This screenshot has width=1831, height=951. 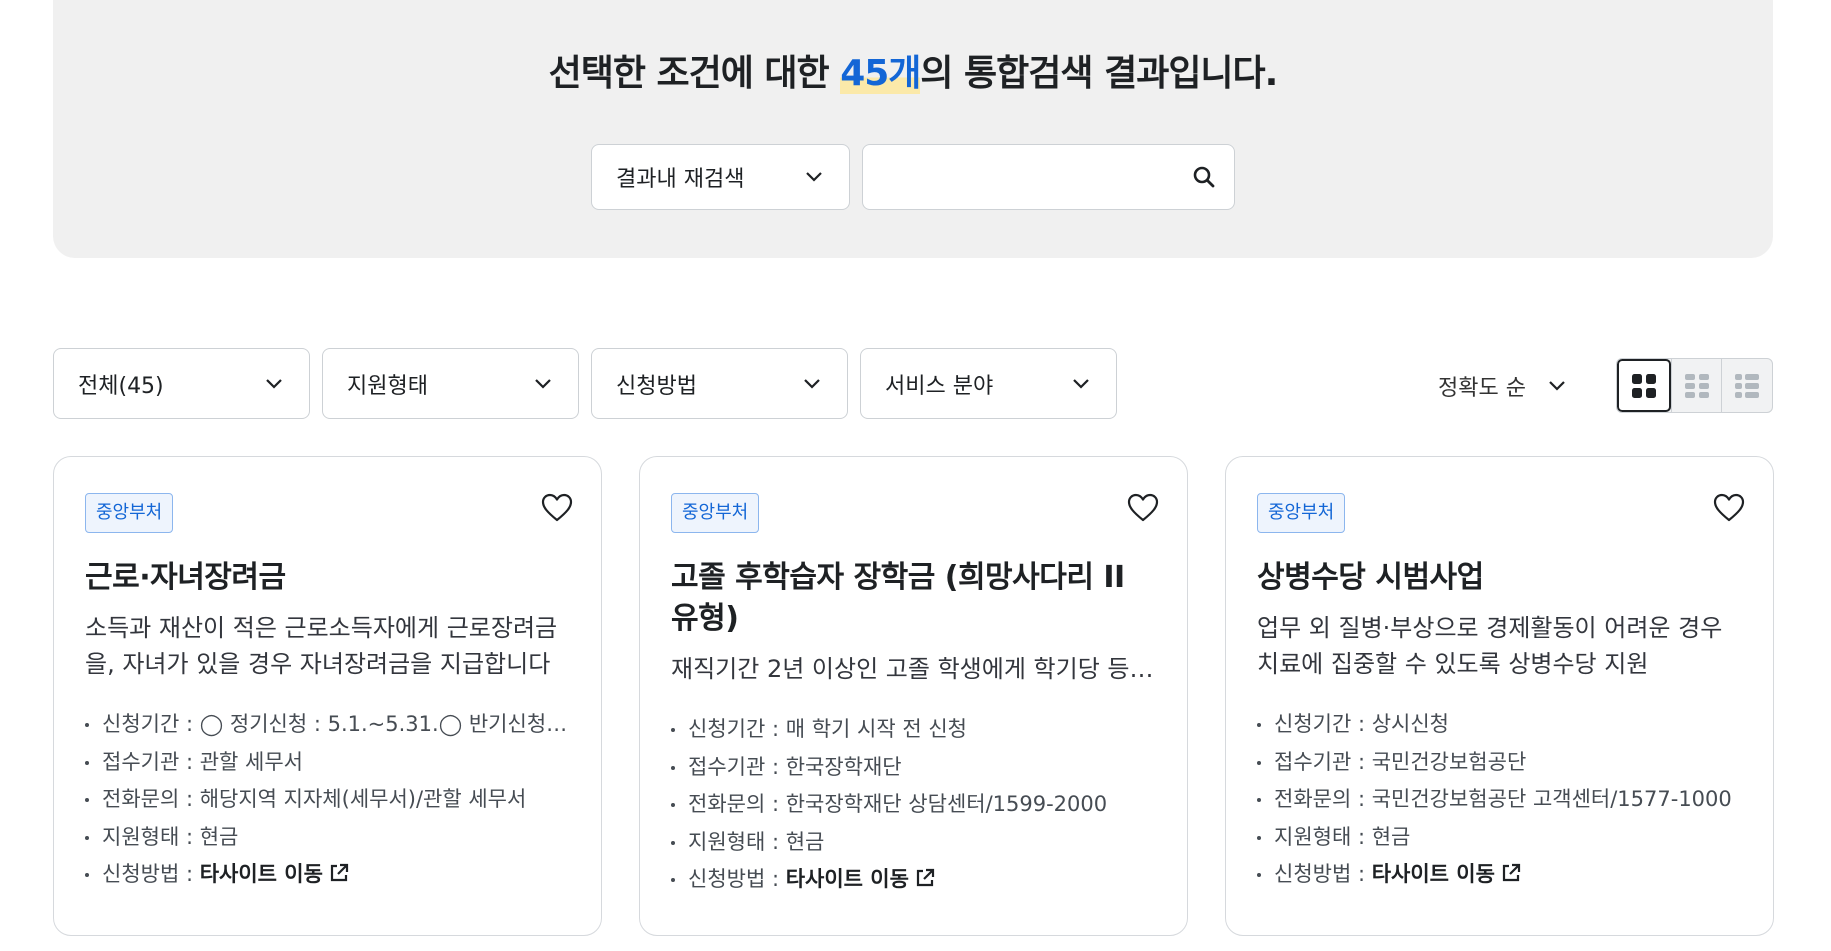 I want to click on filter-support-type-label: 지원형태, so click(x=387, y=386).